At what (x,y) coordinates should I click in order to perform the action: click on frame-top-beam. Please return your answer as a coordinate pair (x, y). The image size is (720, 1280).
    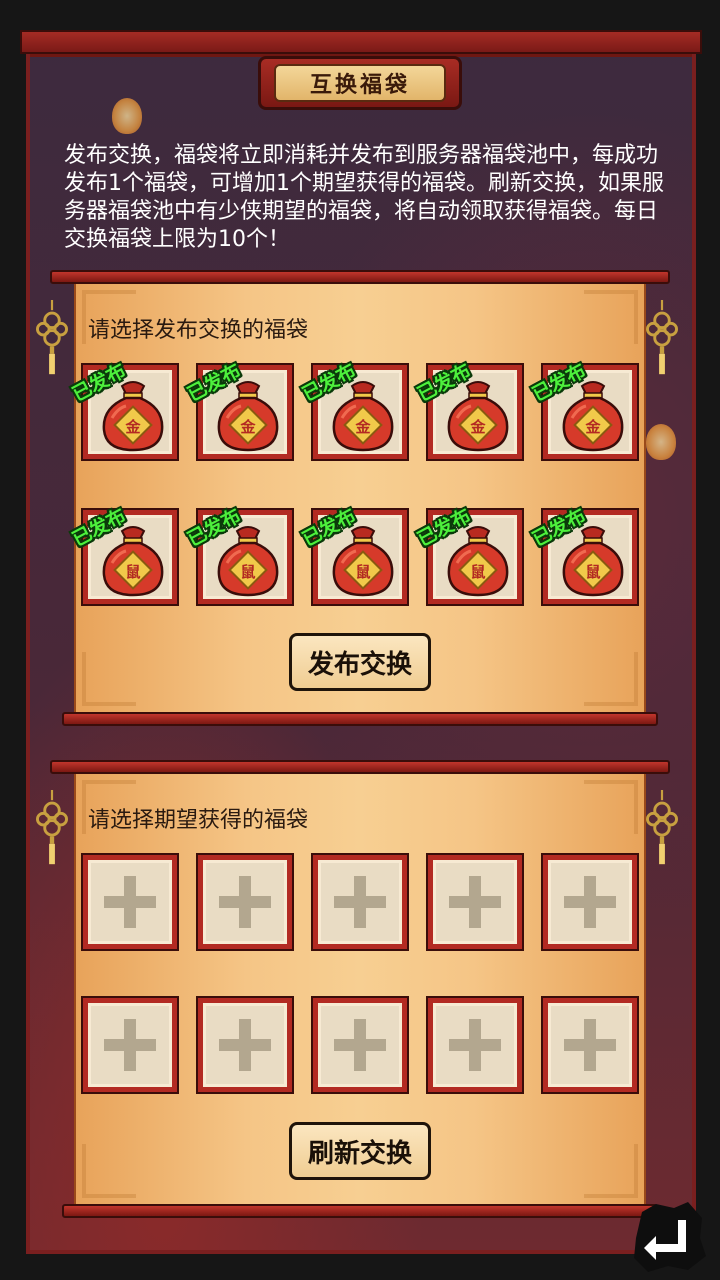
    Looking at the image, I should click on (361, 42).